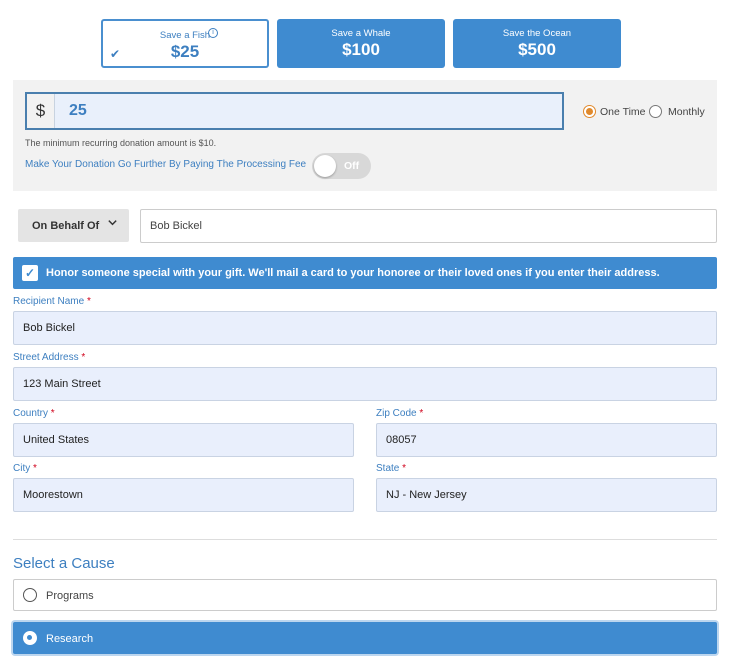 The width and height of the screenshot is (736, 672). I want to click on one-time-label: One Time, so click(623, 112).